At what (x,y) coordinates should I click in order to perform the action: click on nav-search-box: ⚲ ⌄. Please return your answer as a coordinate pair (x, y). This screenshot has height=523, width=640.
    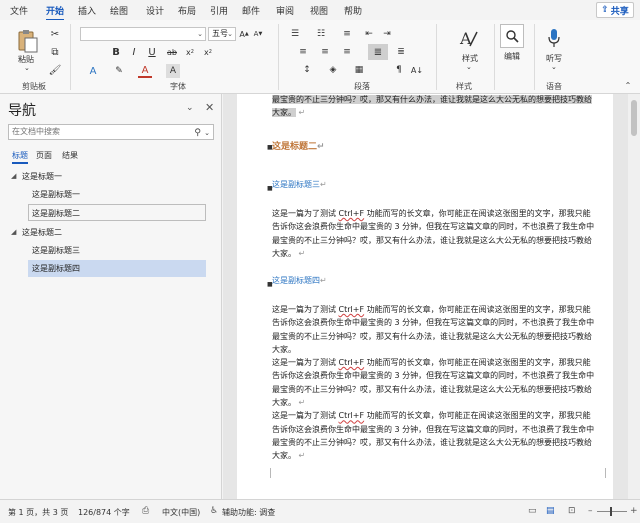
    Looking at the image, I should click on (111, 132).